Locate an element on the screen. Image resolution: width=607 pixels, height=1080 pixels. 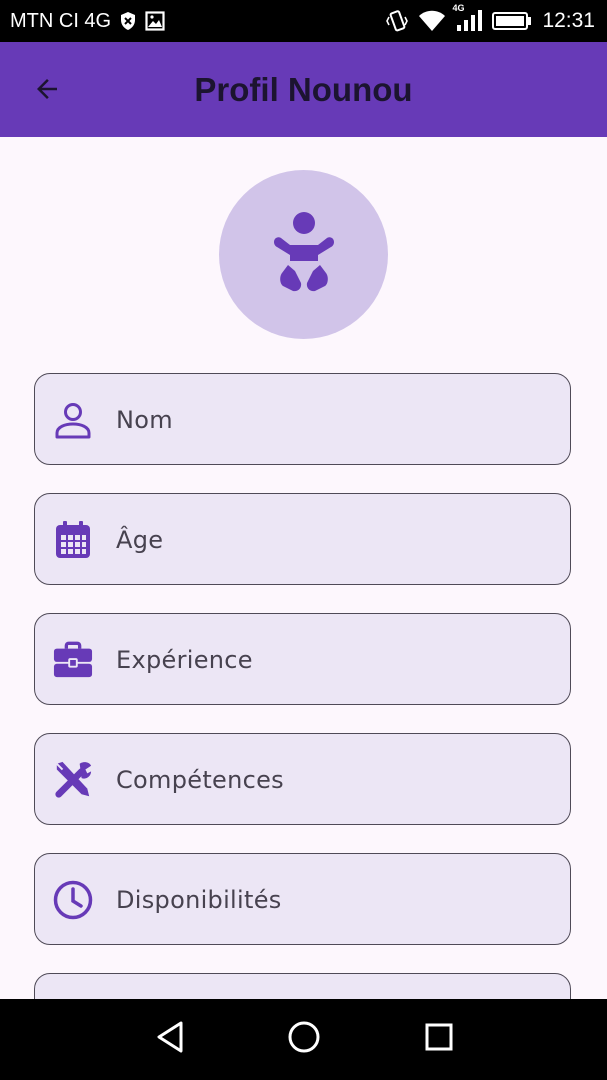
briefcase-icon is located at coordinates (73, 660).